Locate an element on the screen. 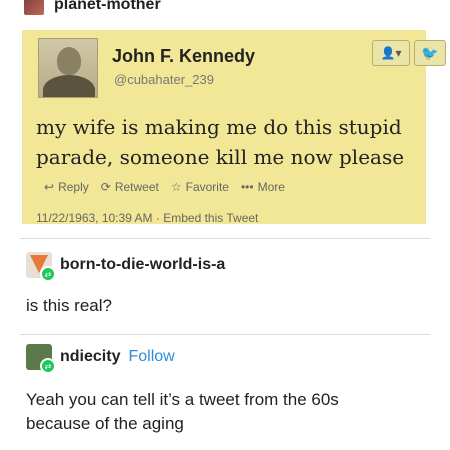  favorite-action: ☆ Favorite is located at coordinates (200, 187).